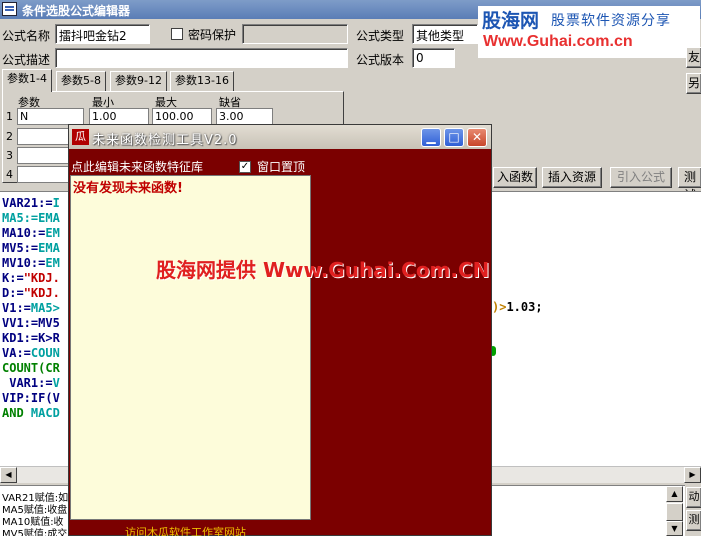 The width and height of the screenshot is (701, 536). What do you see at coordinates (31, 353) in the screenshot?
I see `code-line: VA:=COUN` at bounding box center [31, 353].